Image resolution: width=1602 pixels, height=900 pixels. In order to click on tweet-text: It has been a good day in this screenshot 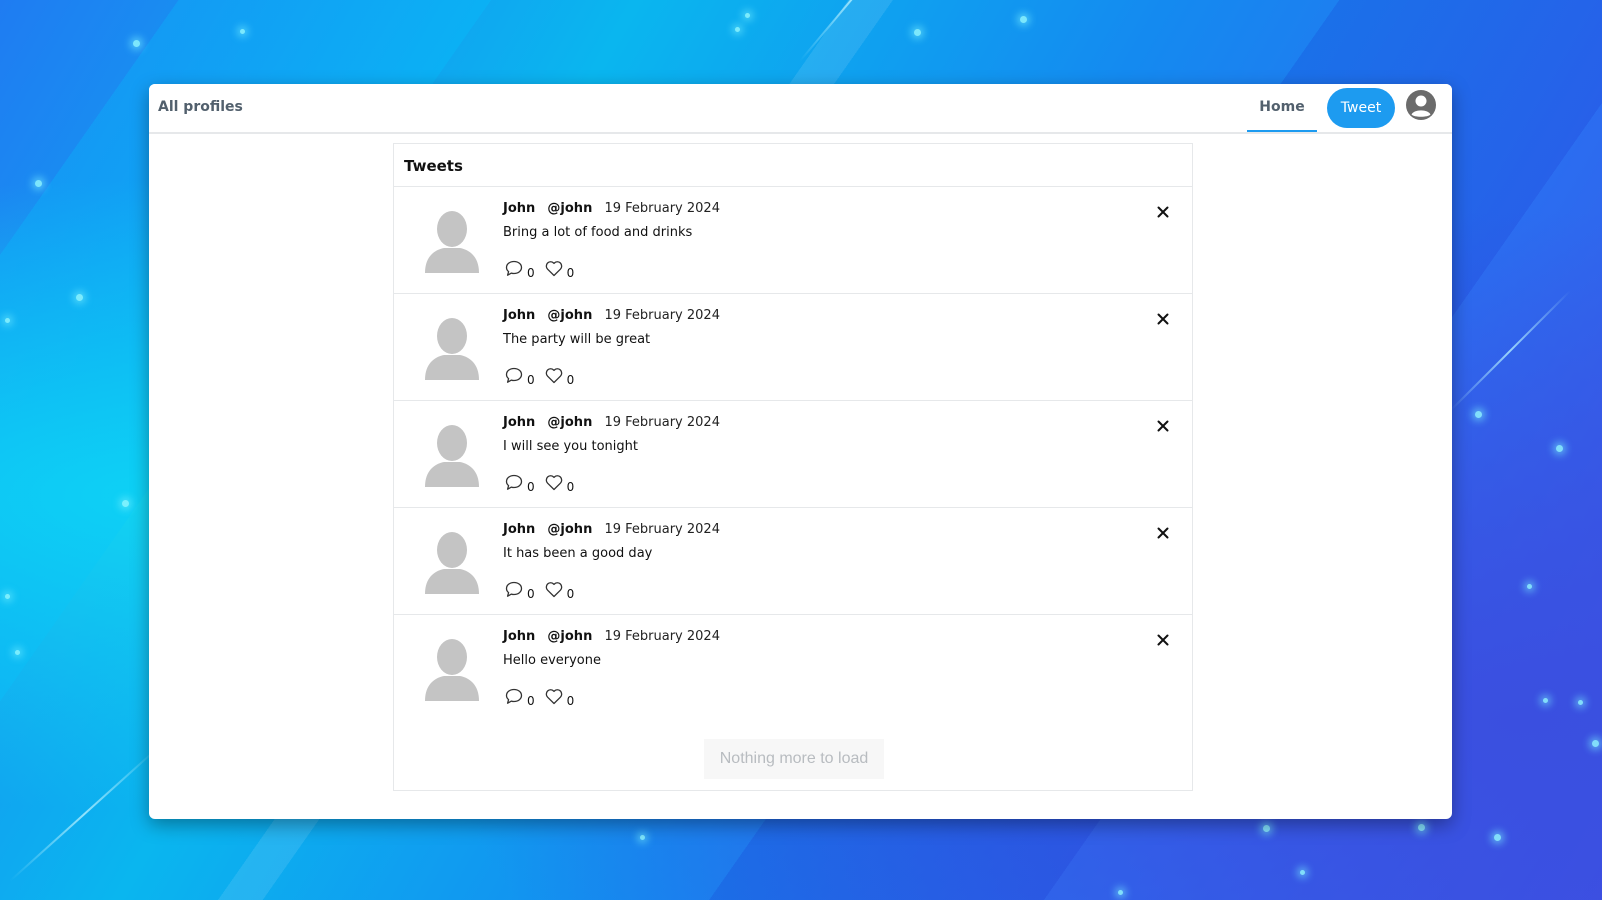, I will do `click(578, 553)`.